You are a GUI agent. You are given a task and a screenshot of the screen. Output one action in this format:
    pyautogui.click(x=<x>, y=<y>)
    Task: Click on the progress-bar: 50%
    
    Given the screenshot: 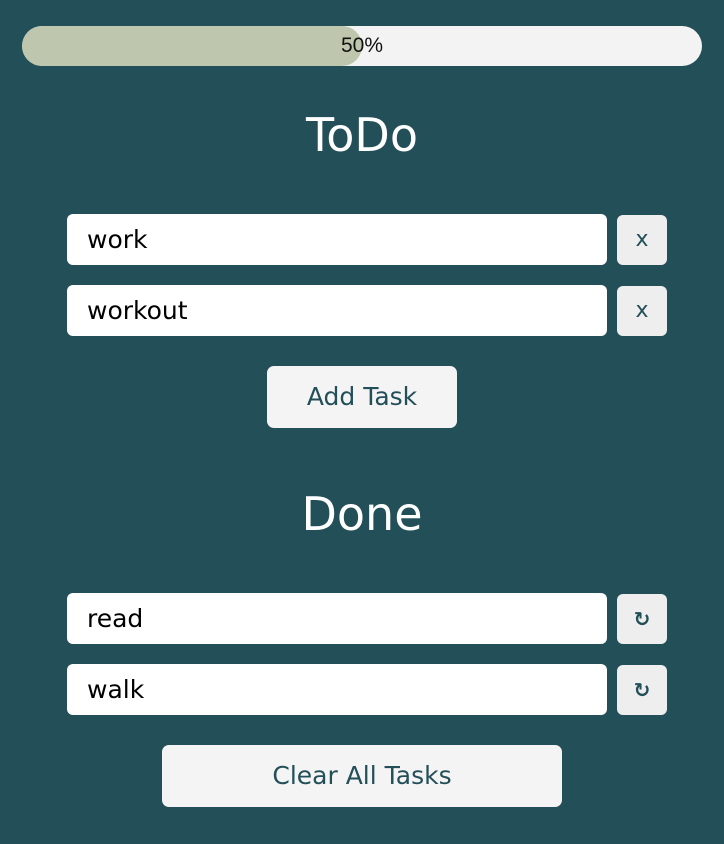 What is the action you would take?
    pyautogui.click(x=362, y=46)
    